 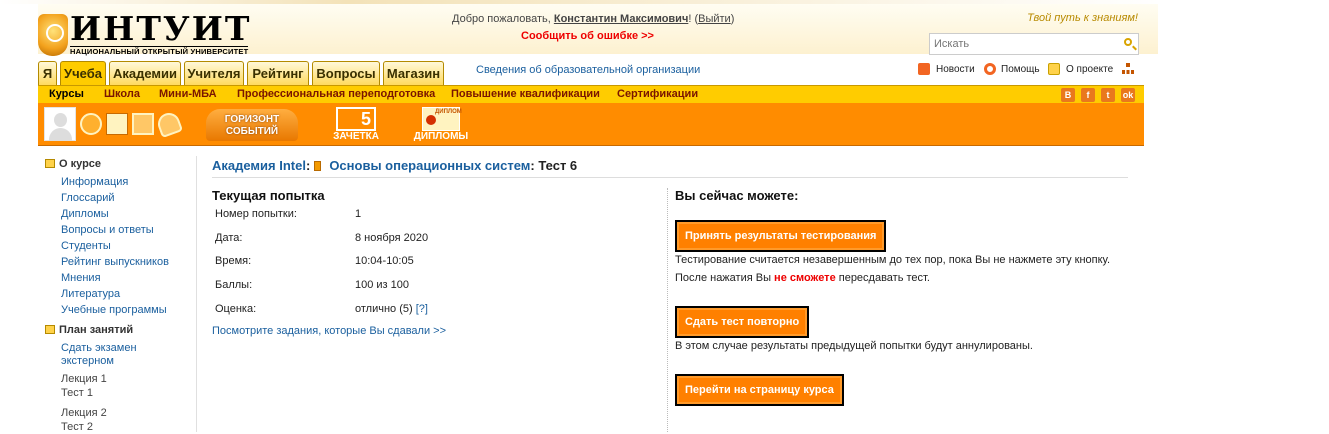 What do you see at coordinates (115, 262) in the screenshot?
I see `sidebar-link-graduates: Рейтинг выпускников` at bounding box center [115, 262].